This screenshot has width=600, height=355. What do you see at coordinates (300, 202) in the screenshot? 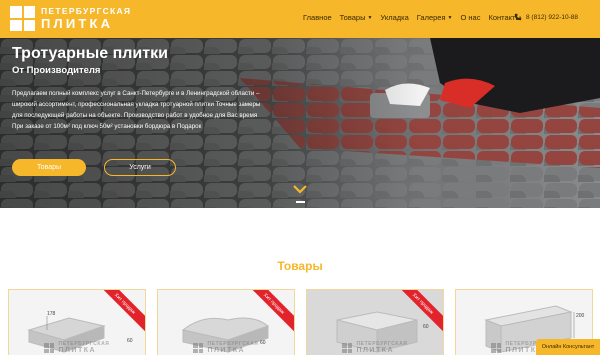
I see `slide-indicator` at bounding box center [300, 202].